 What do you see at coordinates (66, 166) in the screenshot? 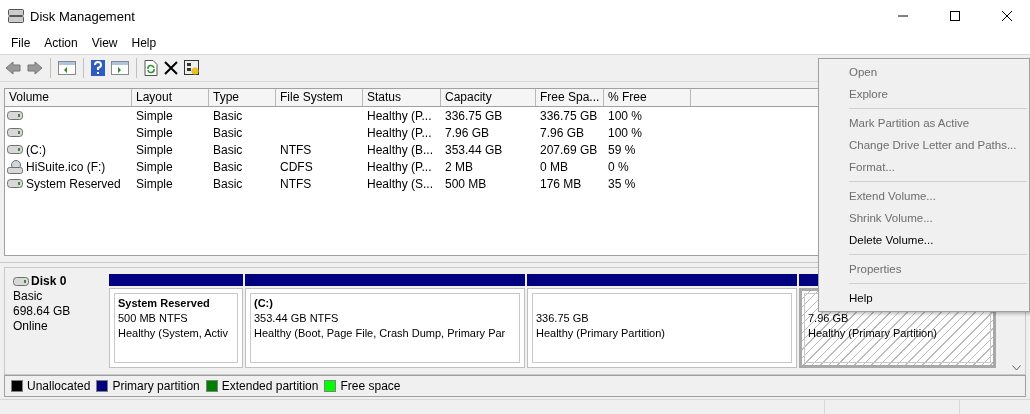
I see `table-cell: HiSuite.ico (F:)` at bounding box center [66, 166].